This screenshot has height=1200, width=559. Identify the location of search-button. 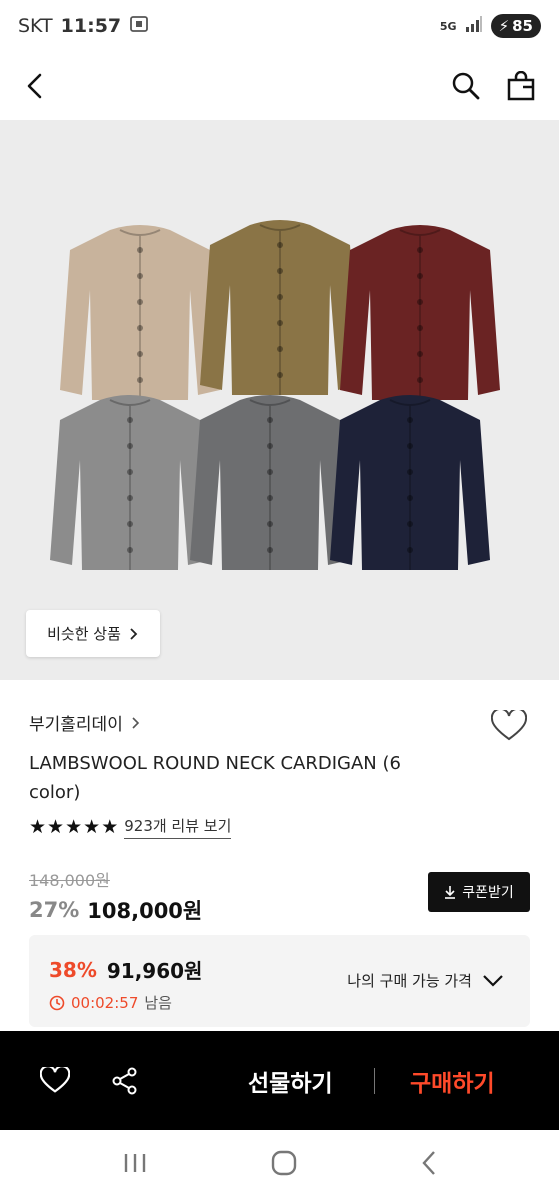
(466, 86).